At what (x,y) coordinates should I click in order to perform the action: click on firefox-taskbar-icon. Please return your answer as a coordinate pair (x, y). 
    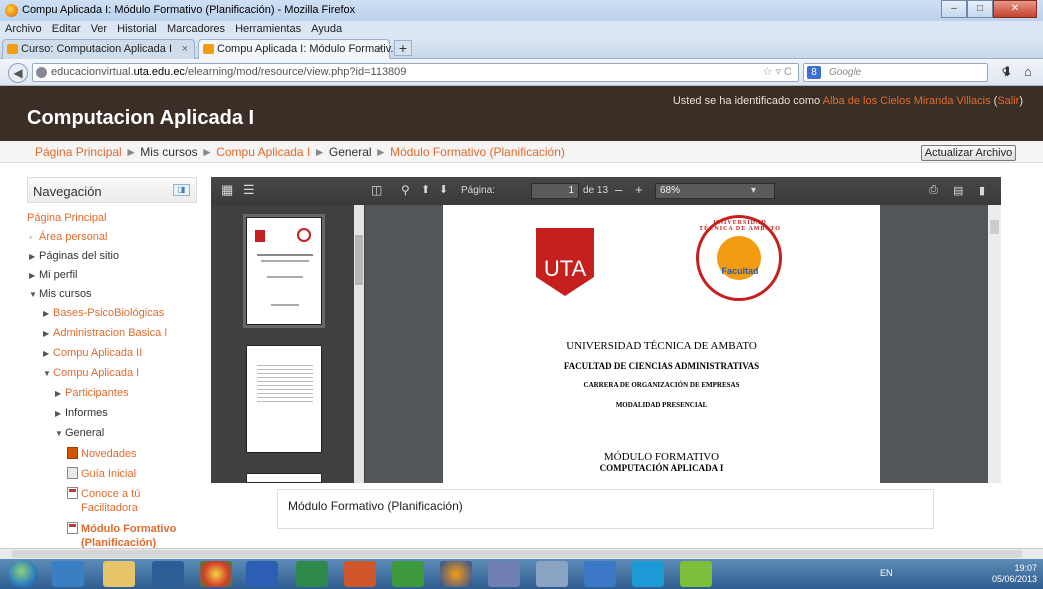
    Looking at the image, I should click on (456, 574).